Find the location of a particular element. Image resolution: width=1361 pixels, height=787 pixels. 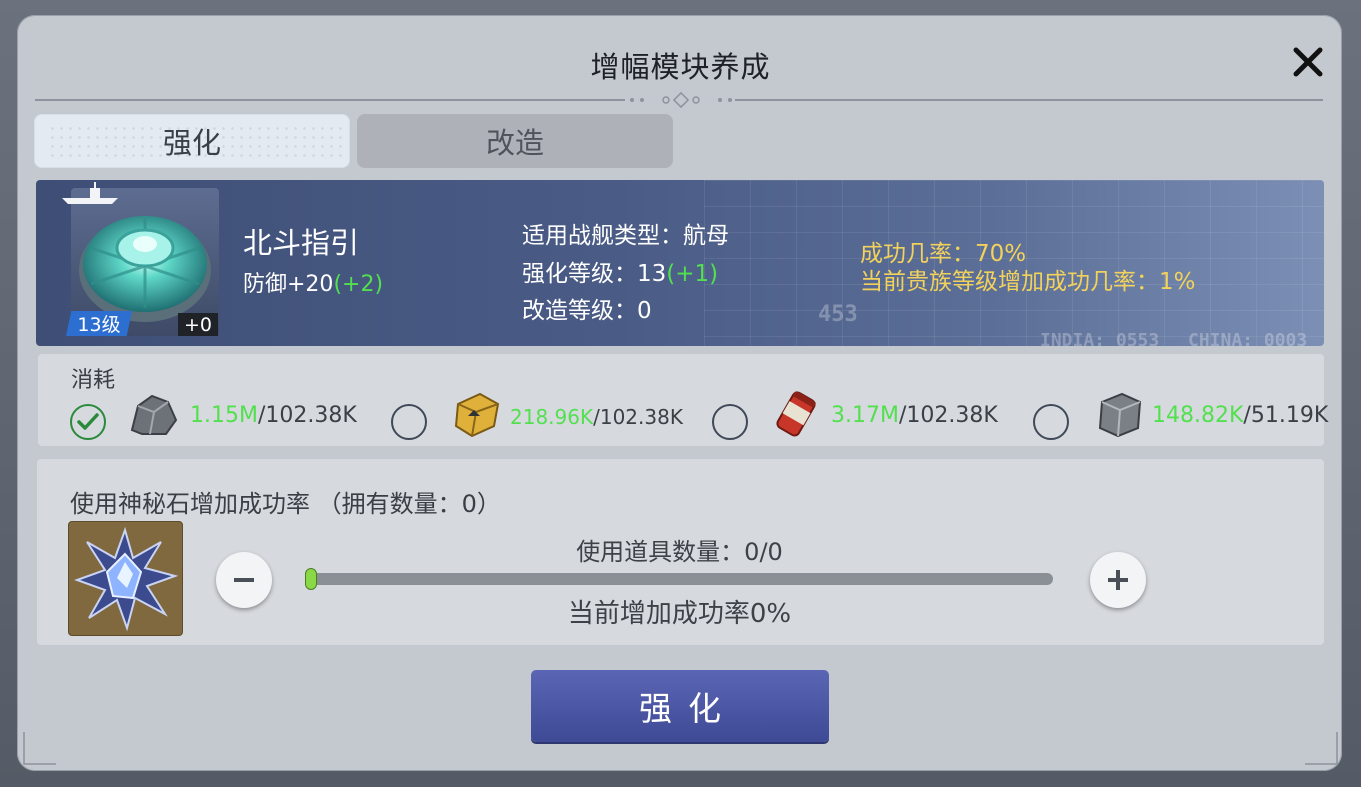

tab-enhance-label: 强化 is located at coordinates (191, 143).